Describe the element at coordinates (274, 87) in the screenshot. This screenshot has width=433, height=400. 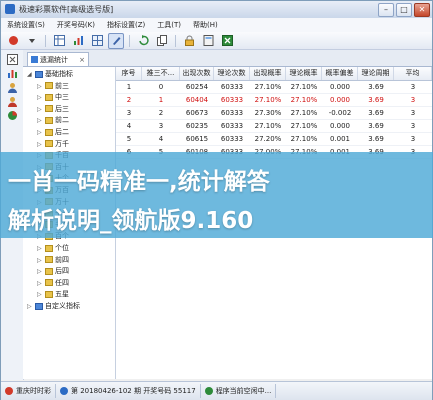
I see `table-row: 1 0 60254 60333 27.10% 27.10% 0.000 3.69 3` at that location.